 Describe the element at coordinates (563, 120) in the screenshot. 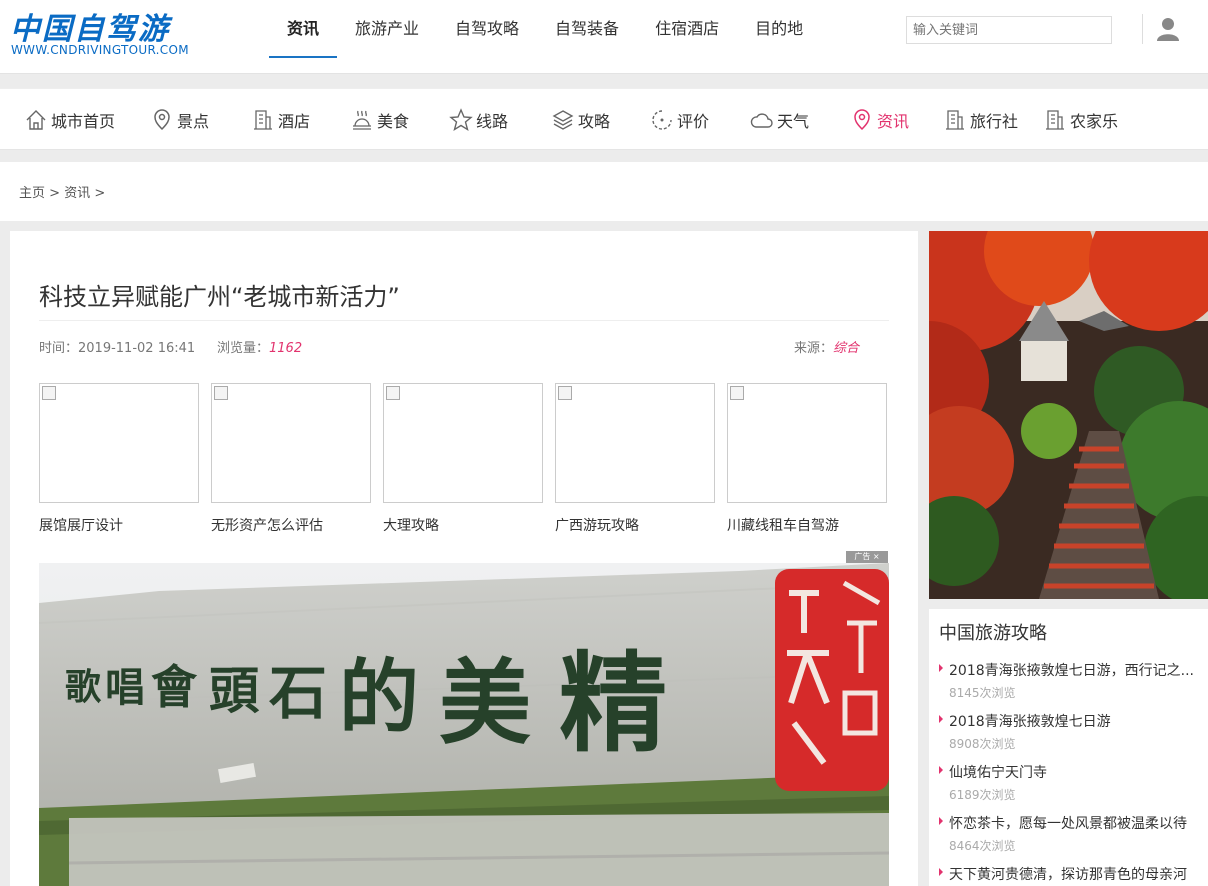

I see `layers-icon` at that location.